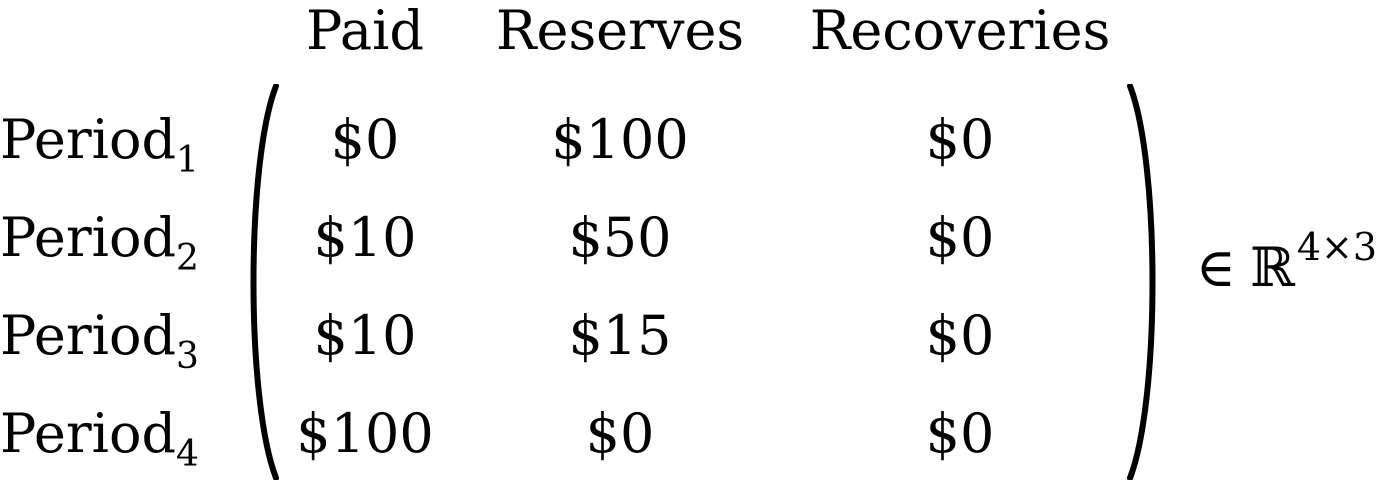  What do you see at coordinates (1216, 267) in the screenshot?
I see `element-of-symbol: ∈` at bounding box center [1216, 267].